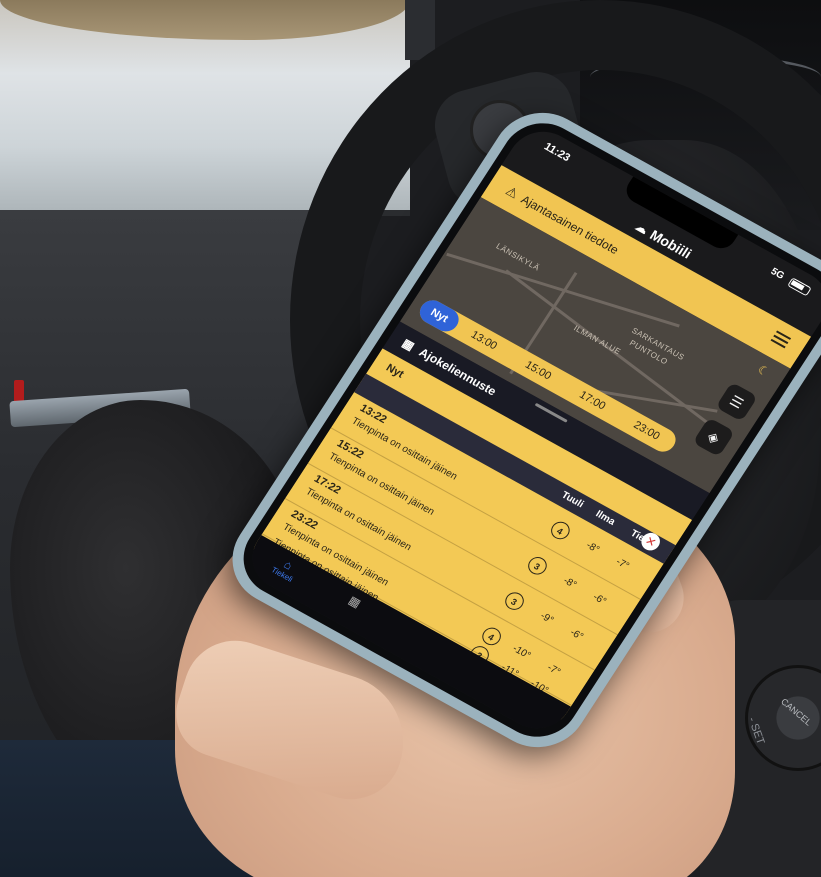  Describe the element at coordinates (547, 618) in the screenshot. I see `air-temp: -9°` at that location.